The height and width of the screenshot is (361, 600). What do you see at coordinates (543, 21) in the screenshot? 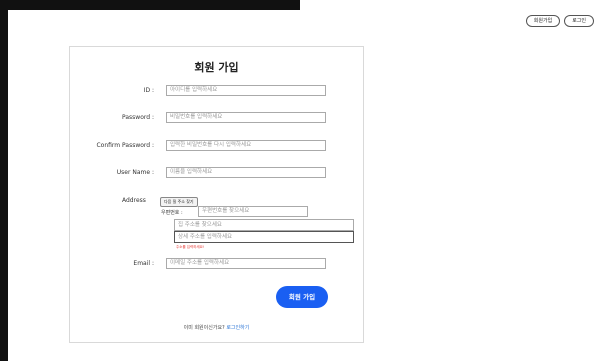
I see `nav-signup-button: 회원가입` at bounding box center [543, 21].